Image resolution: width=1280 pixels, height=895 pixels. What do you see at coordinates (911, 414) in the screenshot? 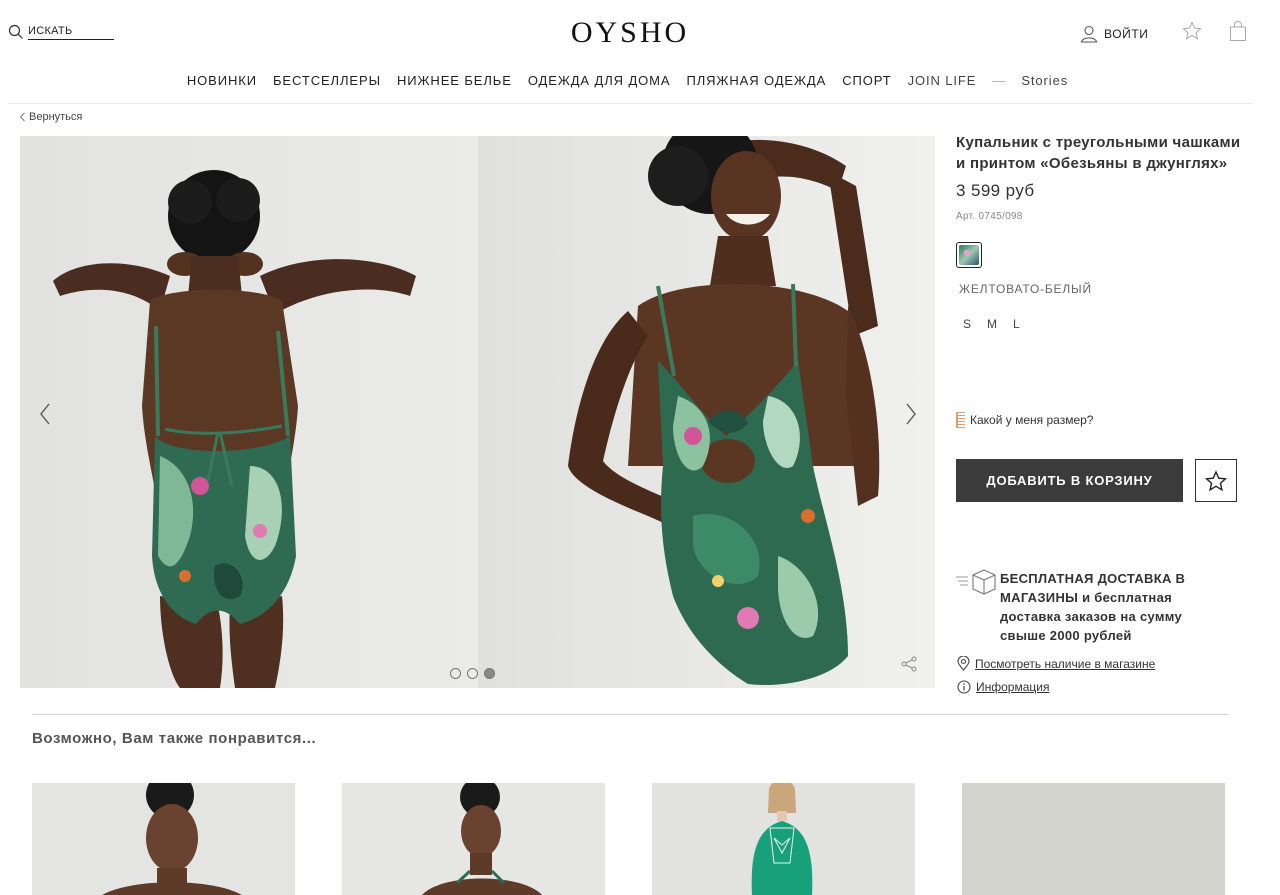
I see `gallery-next-arrow` at bounding box center [911, 414].